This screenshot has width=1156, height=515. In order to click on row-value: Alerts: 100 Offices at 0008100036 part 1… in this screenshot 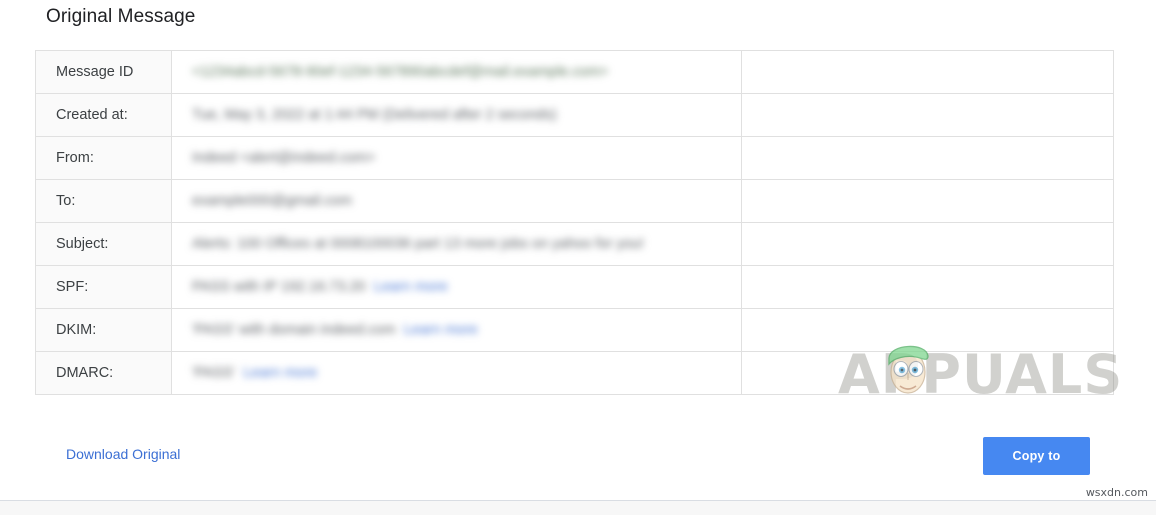, I will do `click(418, 244)`.